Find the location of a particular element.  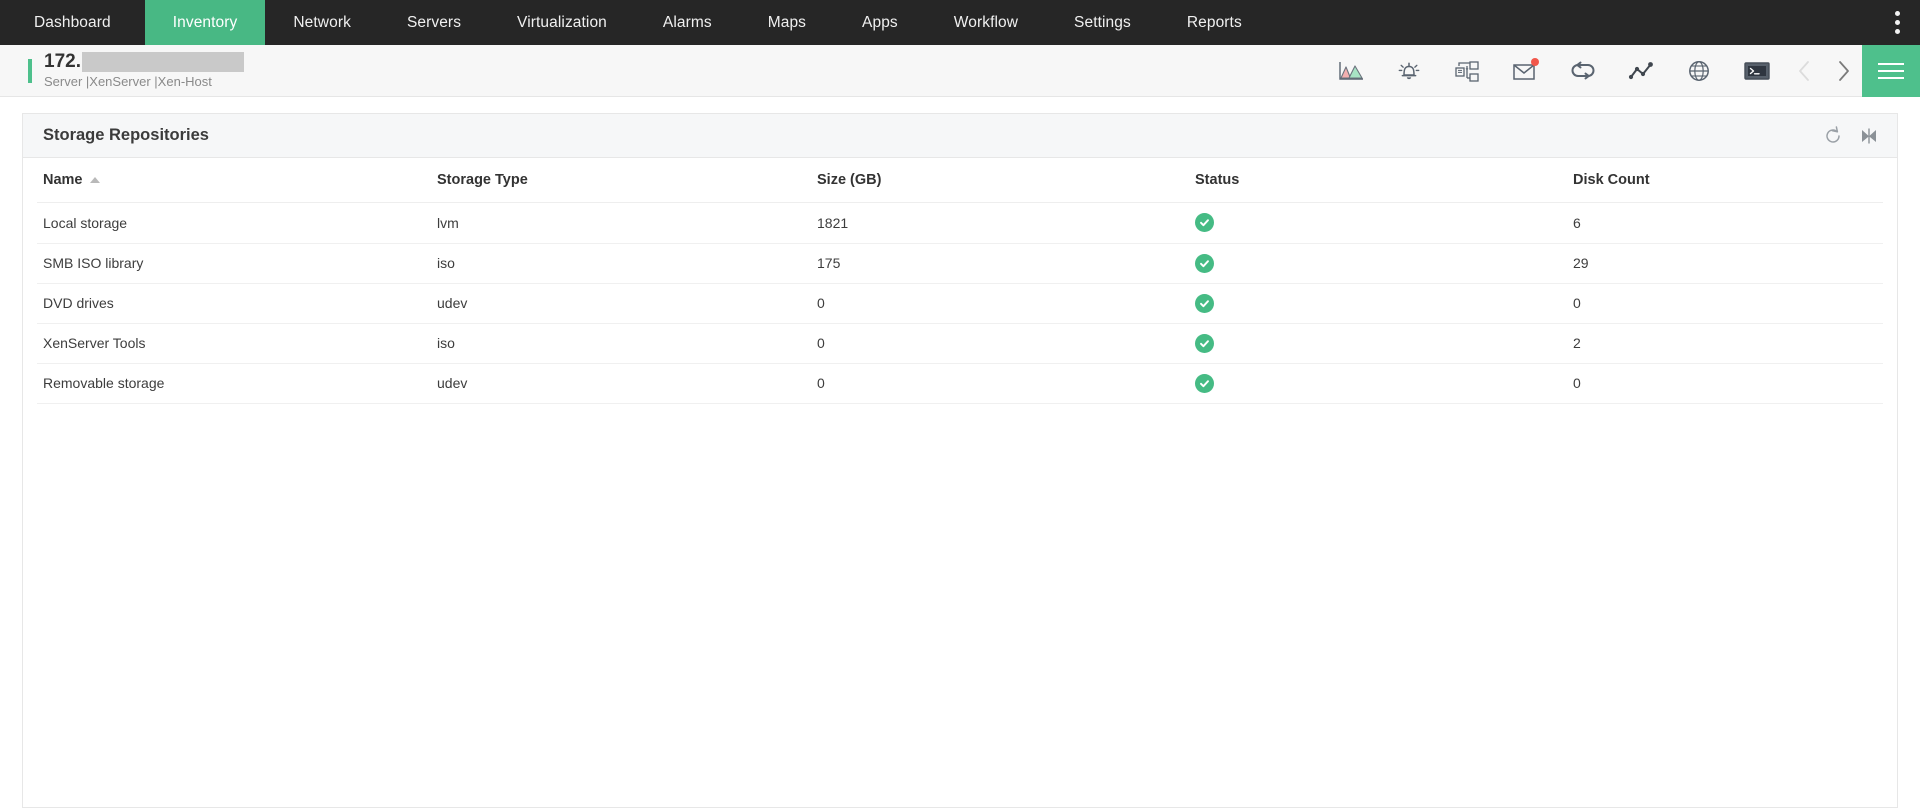

nav-item-workflow: Workflow is located at coordinates (986, 22).